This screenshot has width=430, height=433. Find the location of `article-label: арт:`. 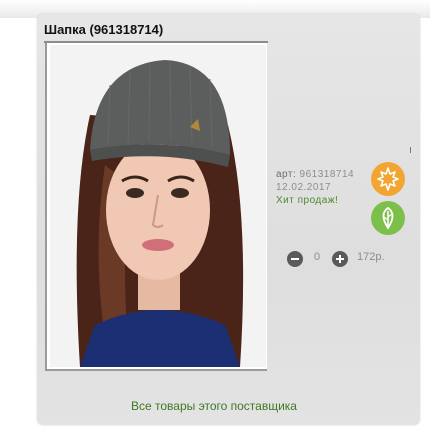

article-label: арт: is located at coordinates (286, 174).